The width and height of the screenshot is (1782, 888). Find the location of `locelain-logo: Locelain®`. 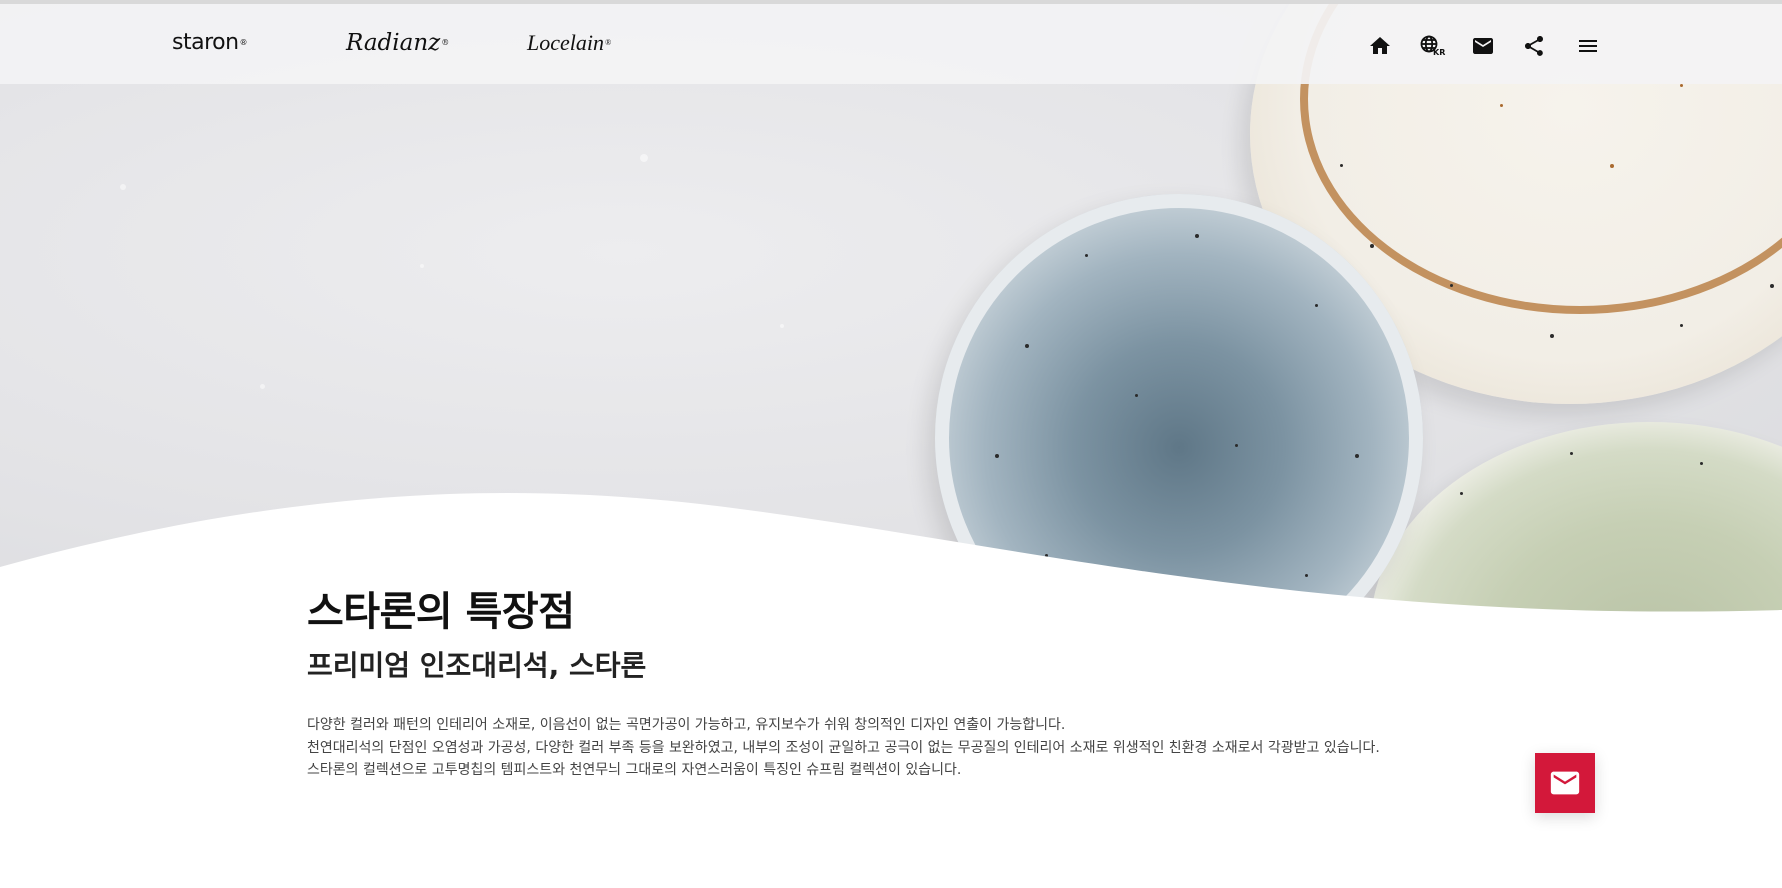

locelain-logo: Locelain® is located at coordinates (569, 43).